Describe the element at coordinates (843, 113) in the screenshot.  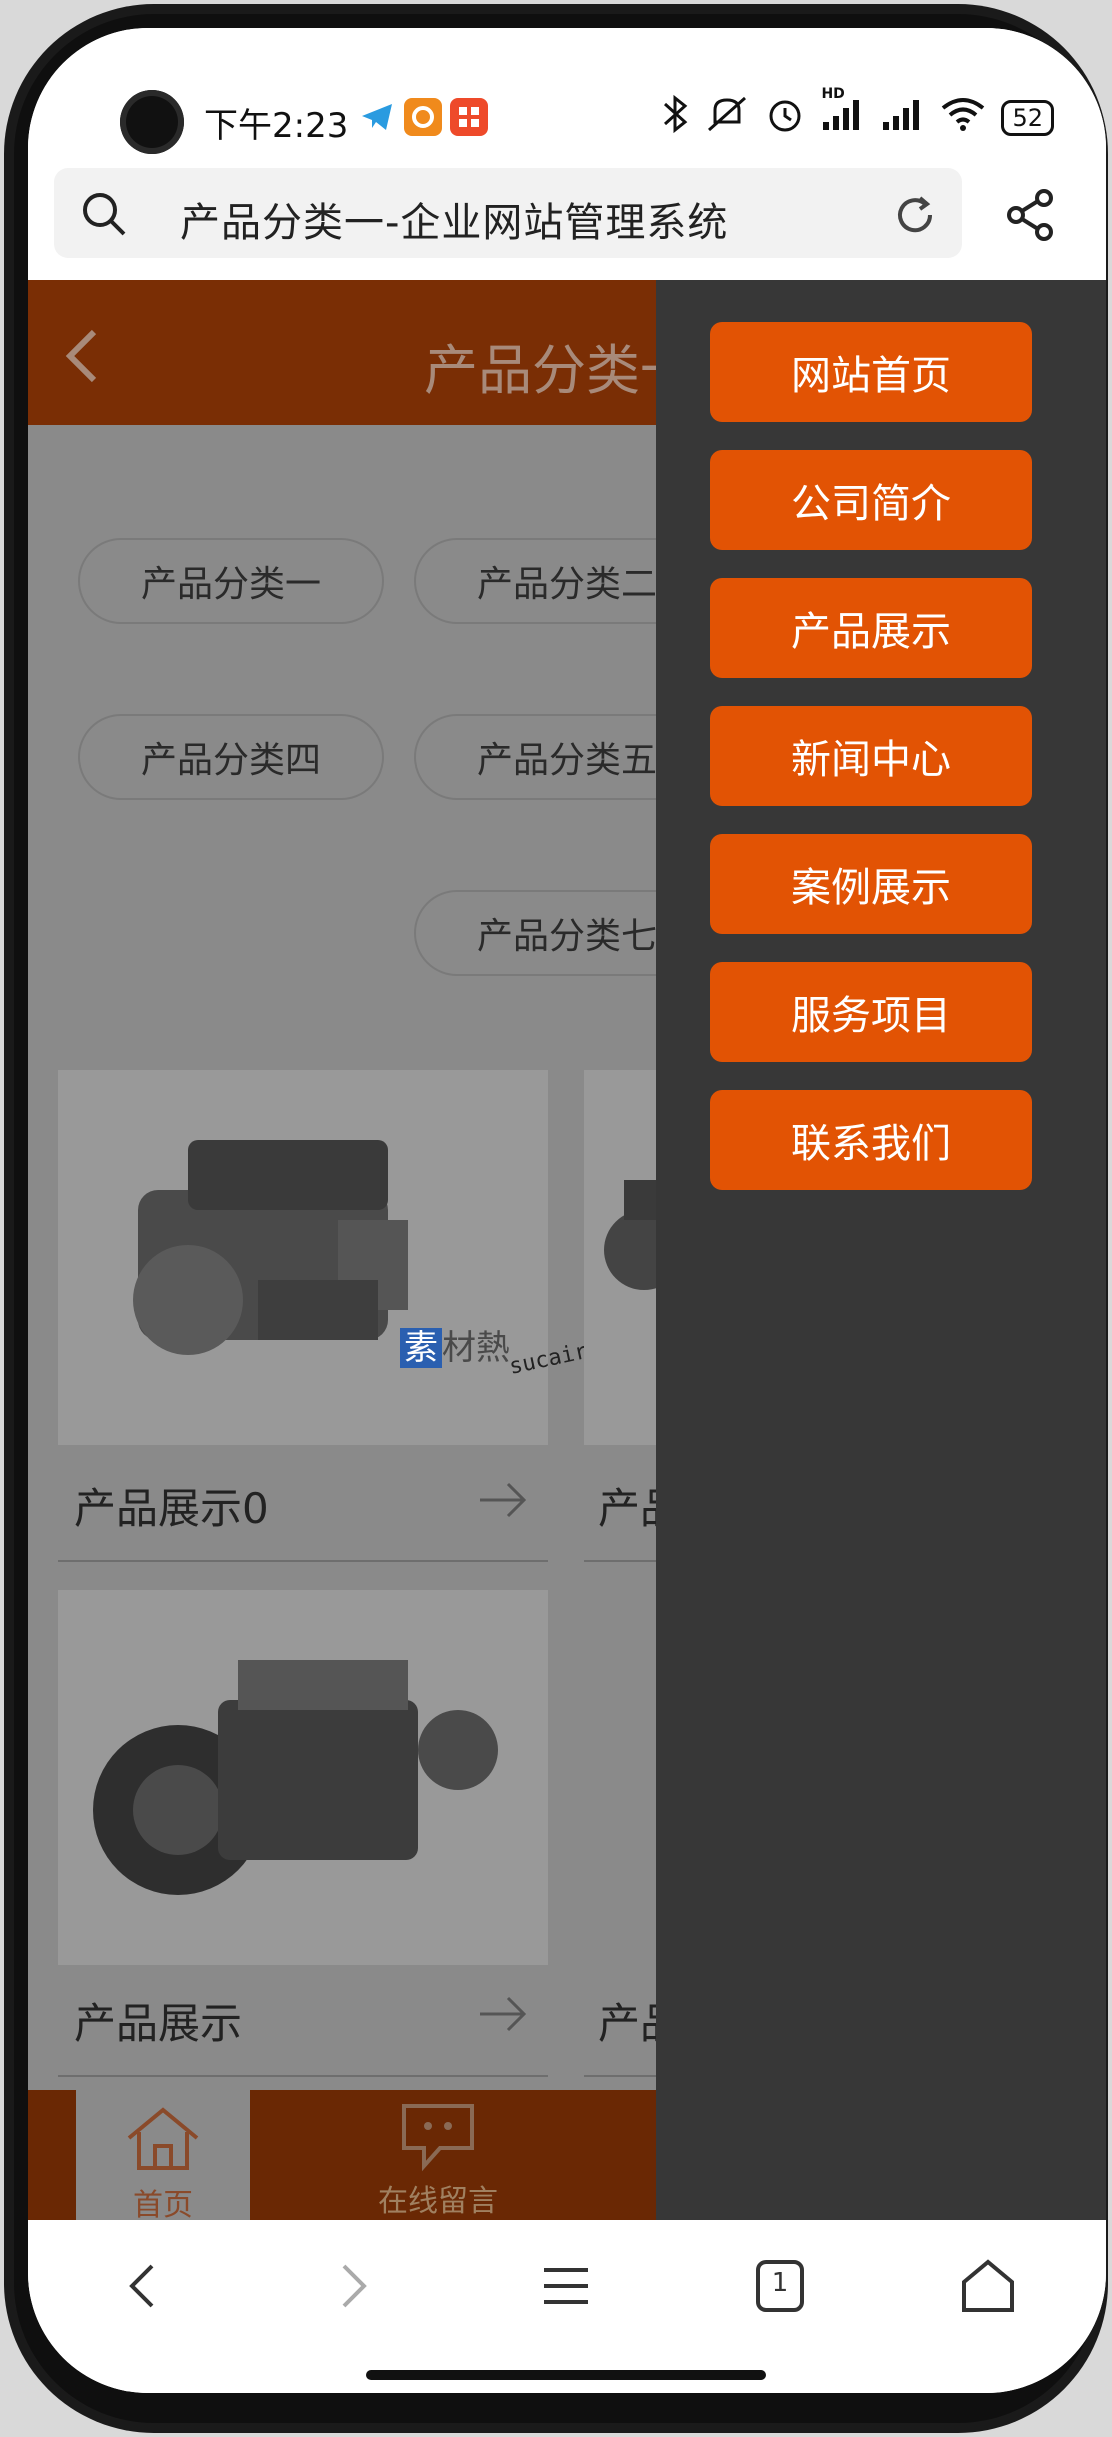
I see `signal-hd-icon: HD` at that location.